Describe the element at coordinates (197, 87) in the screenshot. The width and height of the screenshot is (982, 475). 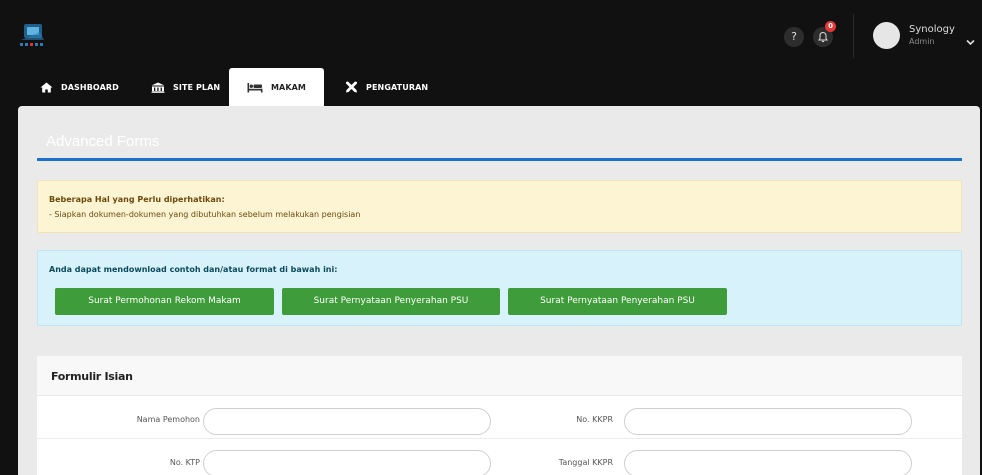
I see `nav-label: SITE PLAN` at that location.